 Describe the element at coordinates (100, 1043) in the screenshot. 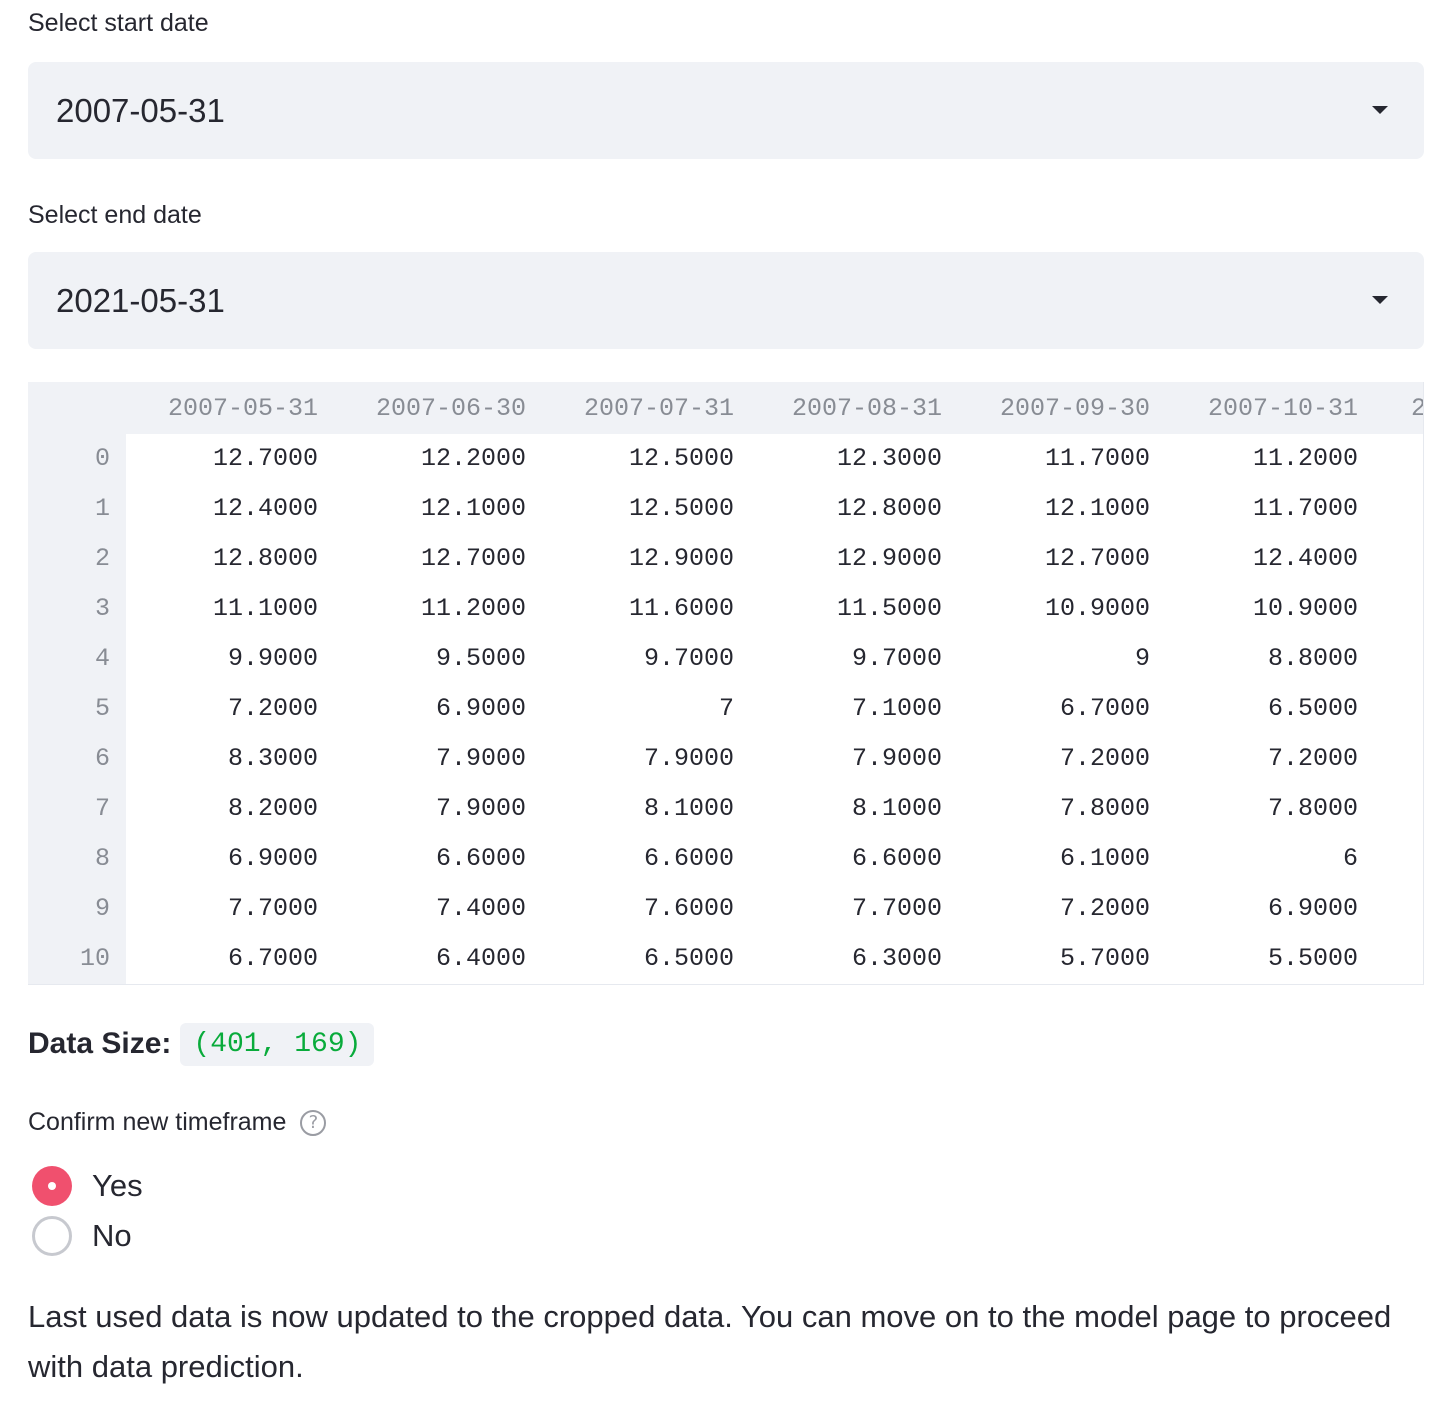

I see `data-size-label: Data Size:` at that location.